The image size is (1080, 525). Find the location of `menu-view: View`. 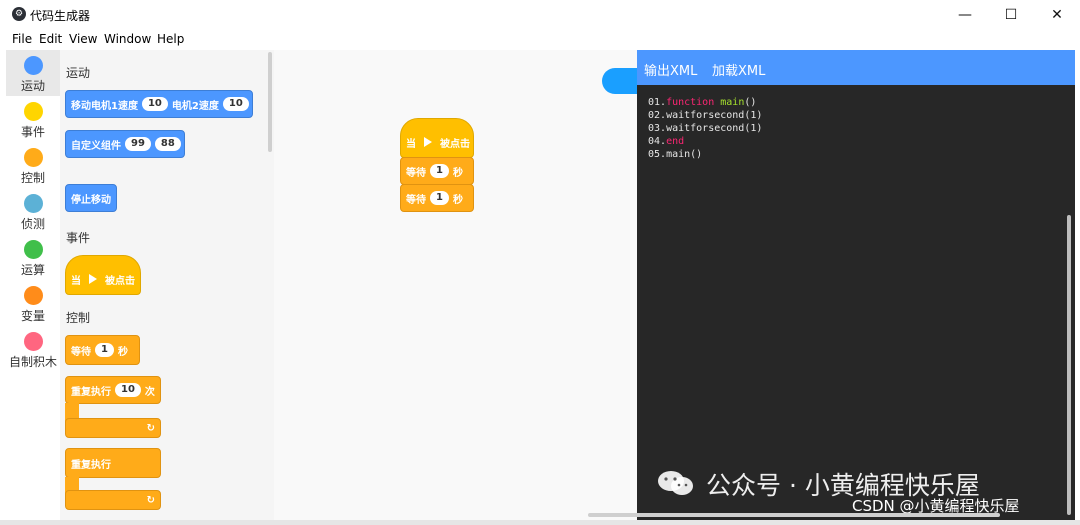

menu-view: View is located at coordinates (83, 39).